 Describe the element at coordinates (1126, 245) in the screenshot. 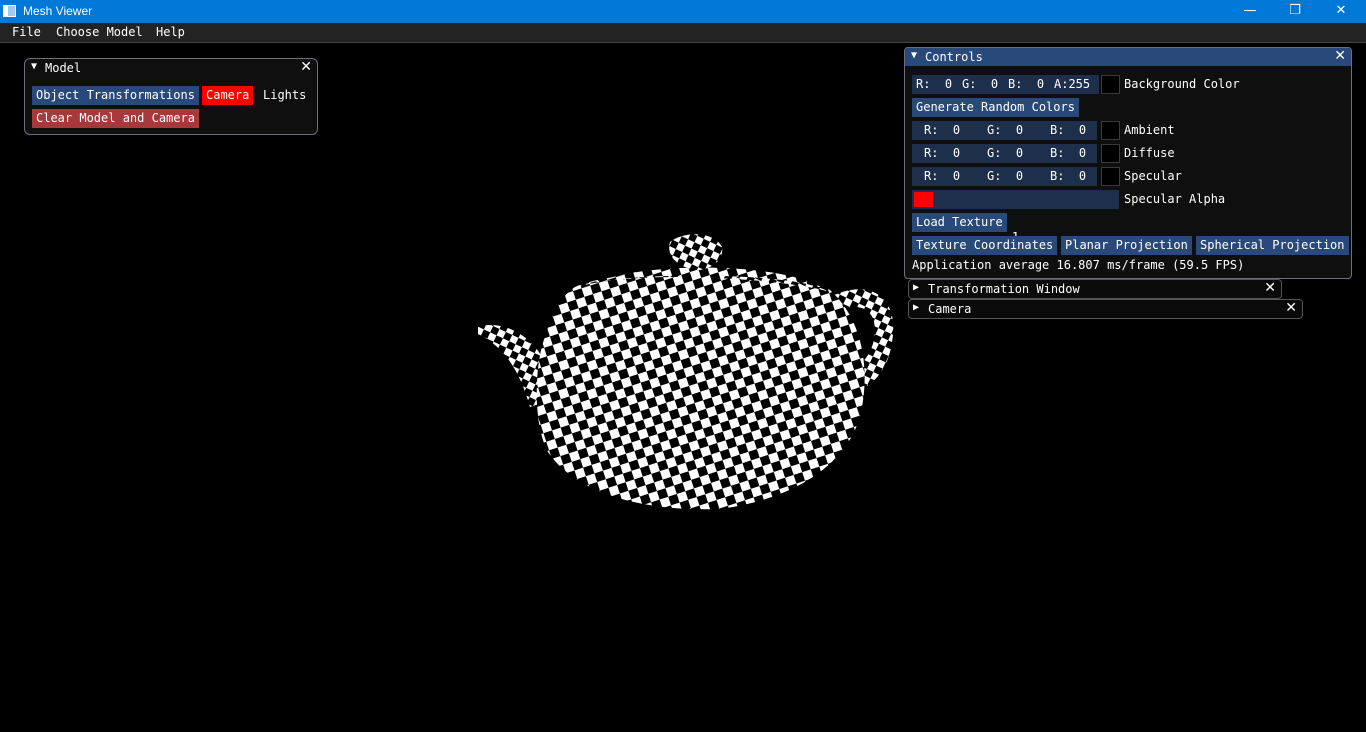

I see `planar-projection-button: Planar Projection` at that location.